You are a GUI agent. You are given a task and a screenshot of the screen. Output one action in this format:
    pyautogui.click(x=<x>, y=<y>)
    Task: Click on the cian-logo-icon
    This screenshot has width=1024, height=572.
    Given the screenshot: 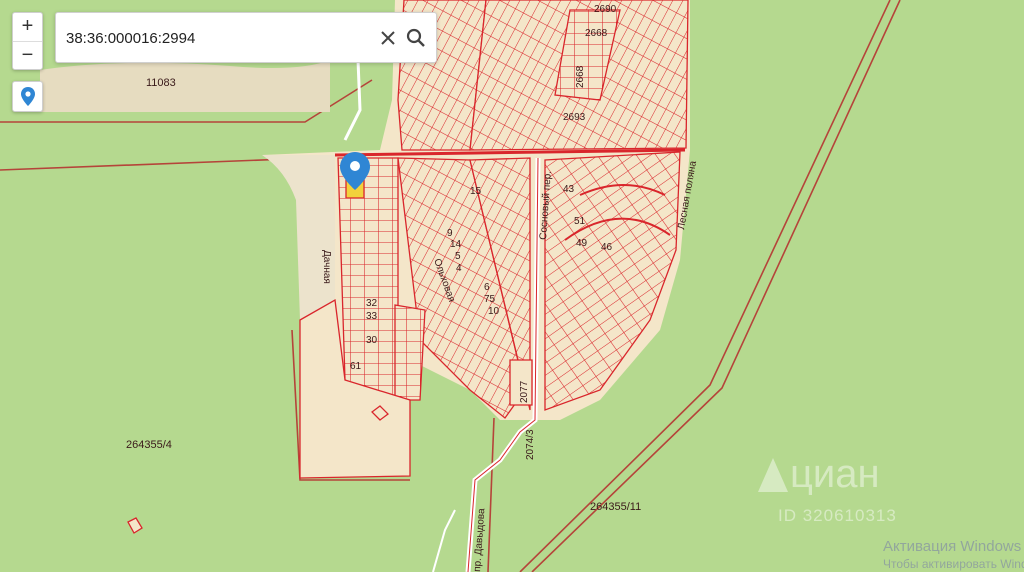 What is the action you would take?
    pyautogui.click(x=773, y=474)
    